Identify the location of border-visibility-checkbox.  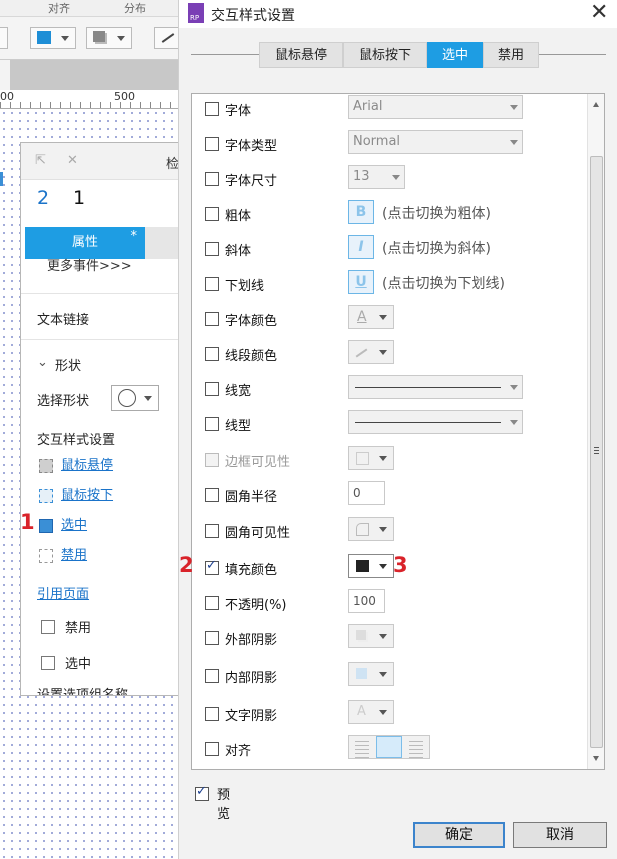
(212, 460).